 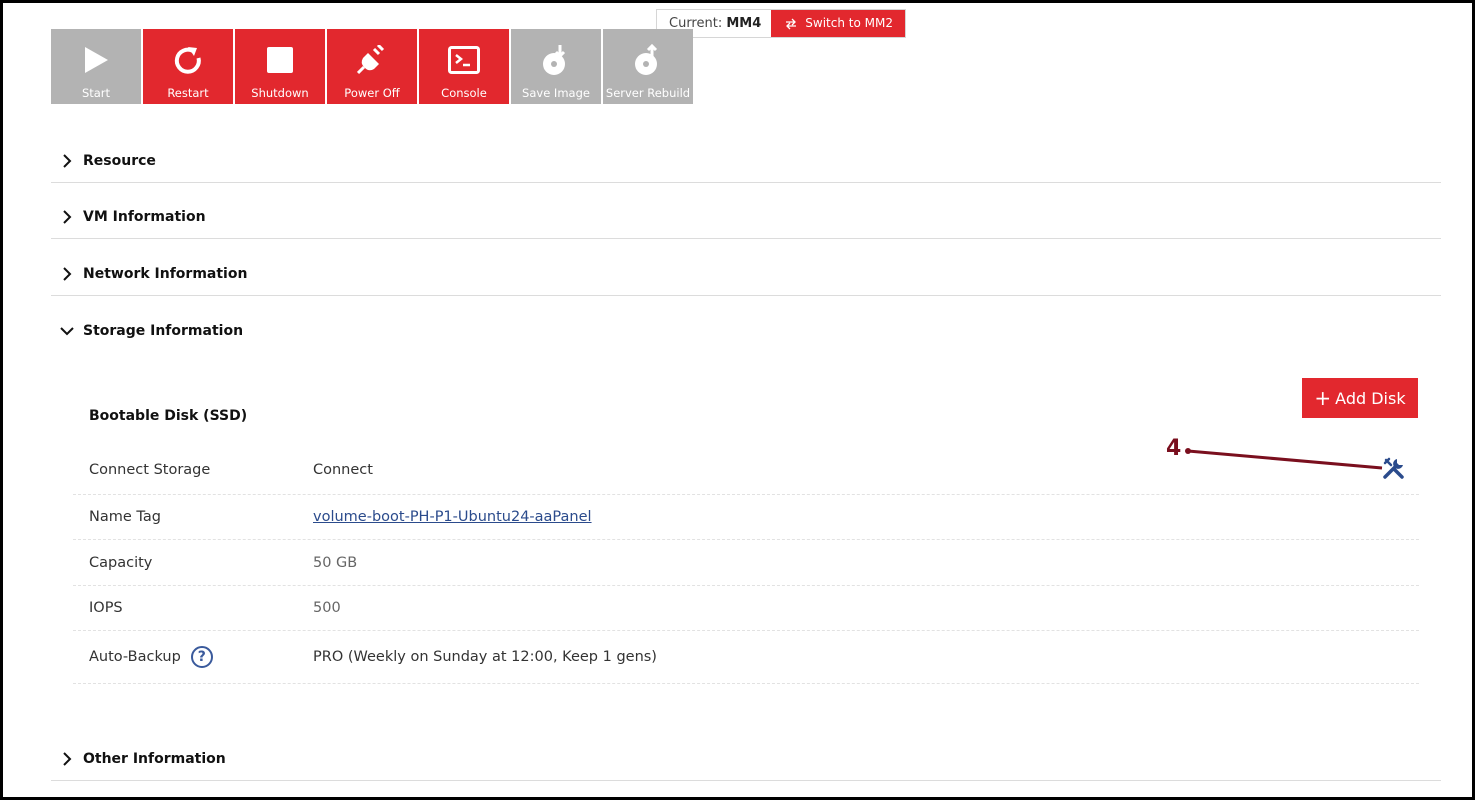 What do you see at coordinates (335, 562) in the screenshot?
I see `row-value: 50 GB` at bounding box center [335, 562].